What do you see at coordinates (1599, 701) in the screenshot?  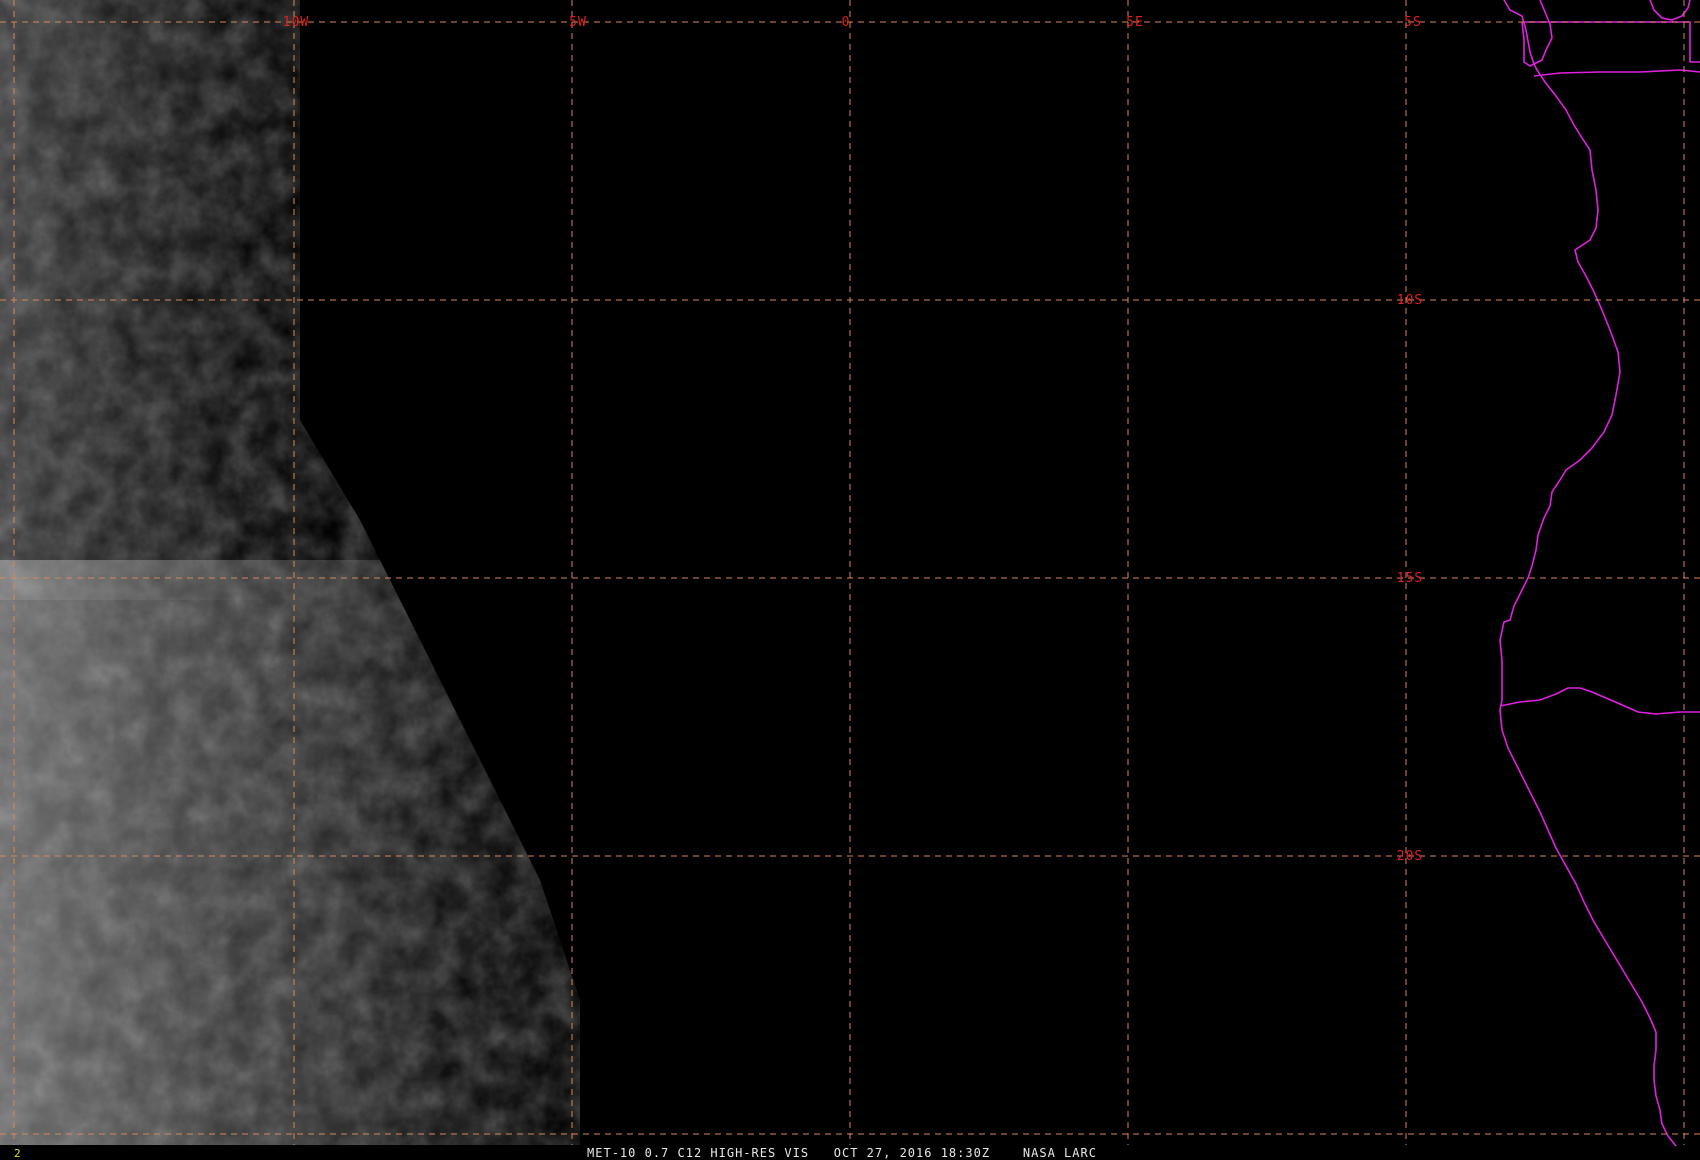 I see `border-17s` at bounding box center [1599, 701].